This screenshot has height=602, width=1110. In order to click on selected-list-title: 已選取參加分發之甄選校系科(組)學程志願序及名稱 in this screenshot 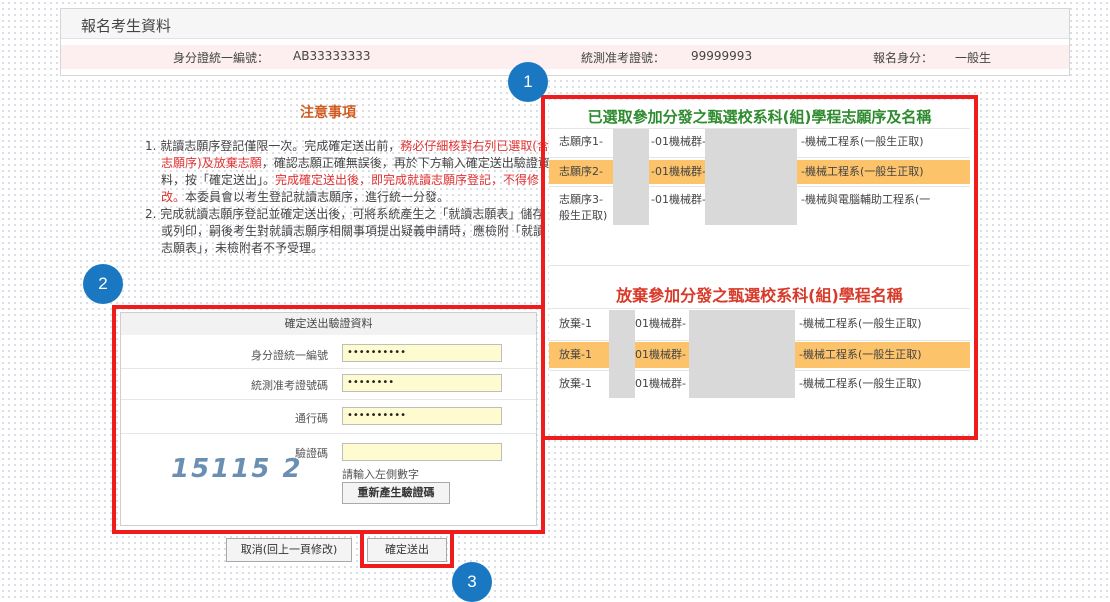, I will do `click(759, 117)`.